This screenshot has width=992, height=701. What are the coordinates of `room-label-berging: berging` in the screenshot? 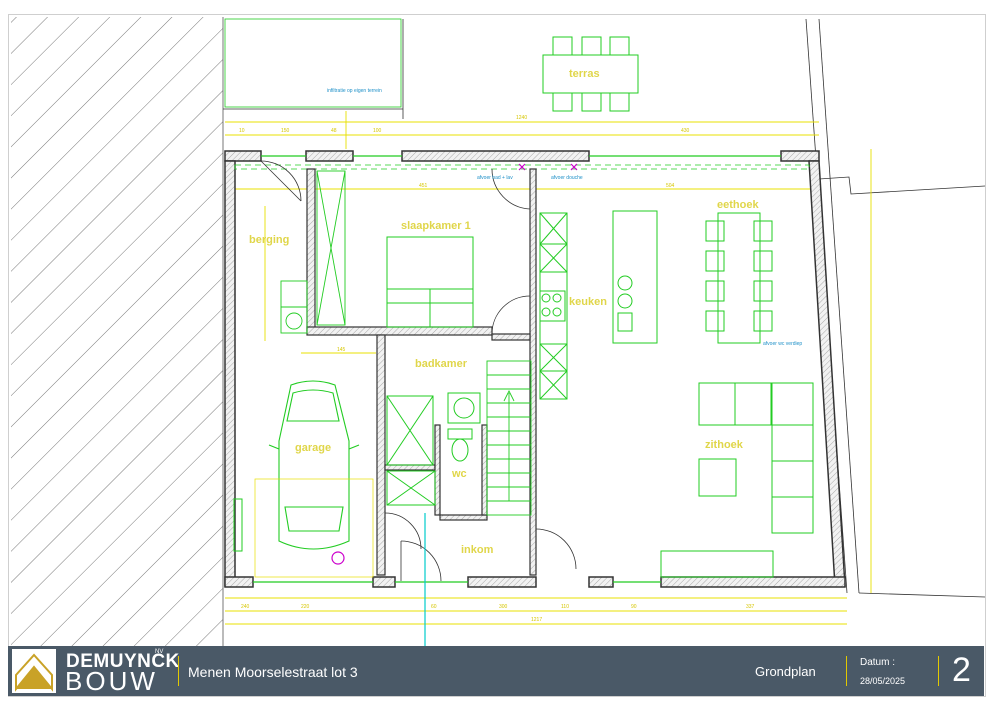 It's located at (269, 240).